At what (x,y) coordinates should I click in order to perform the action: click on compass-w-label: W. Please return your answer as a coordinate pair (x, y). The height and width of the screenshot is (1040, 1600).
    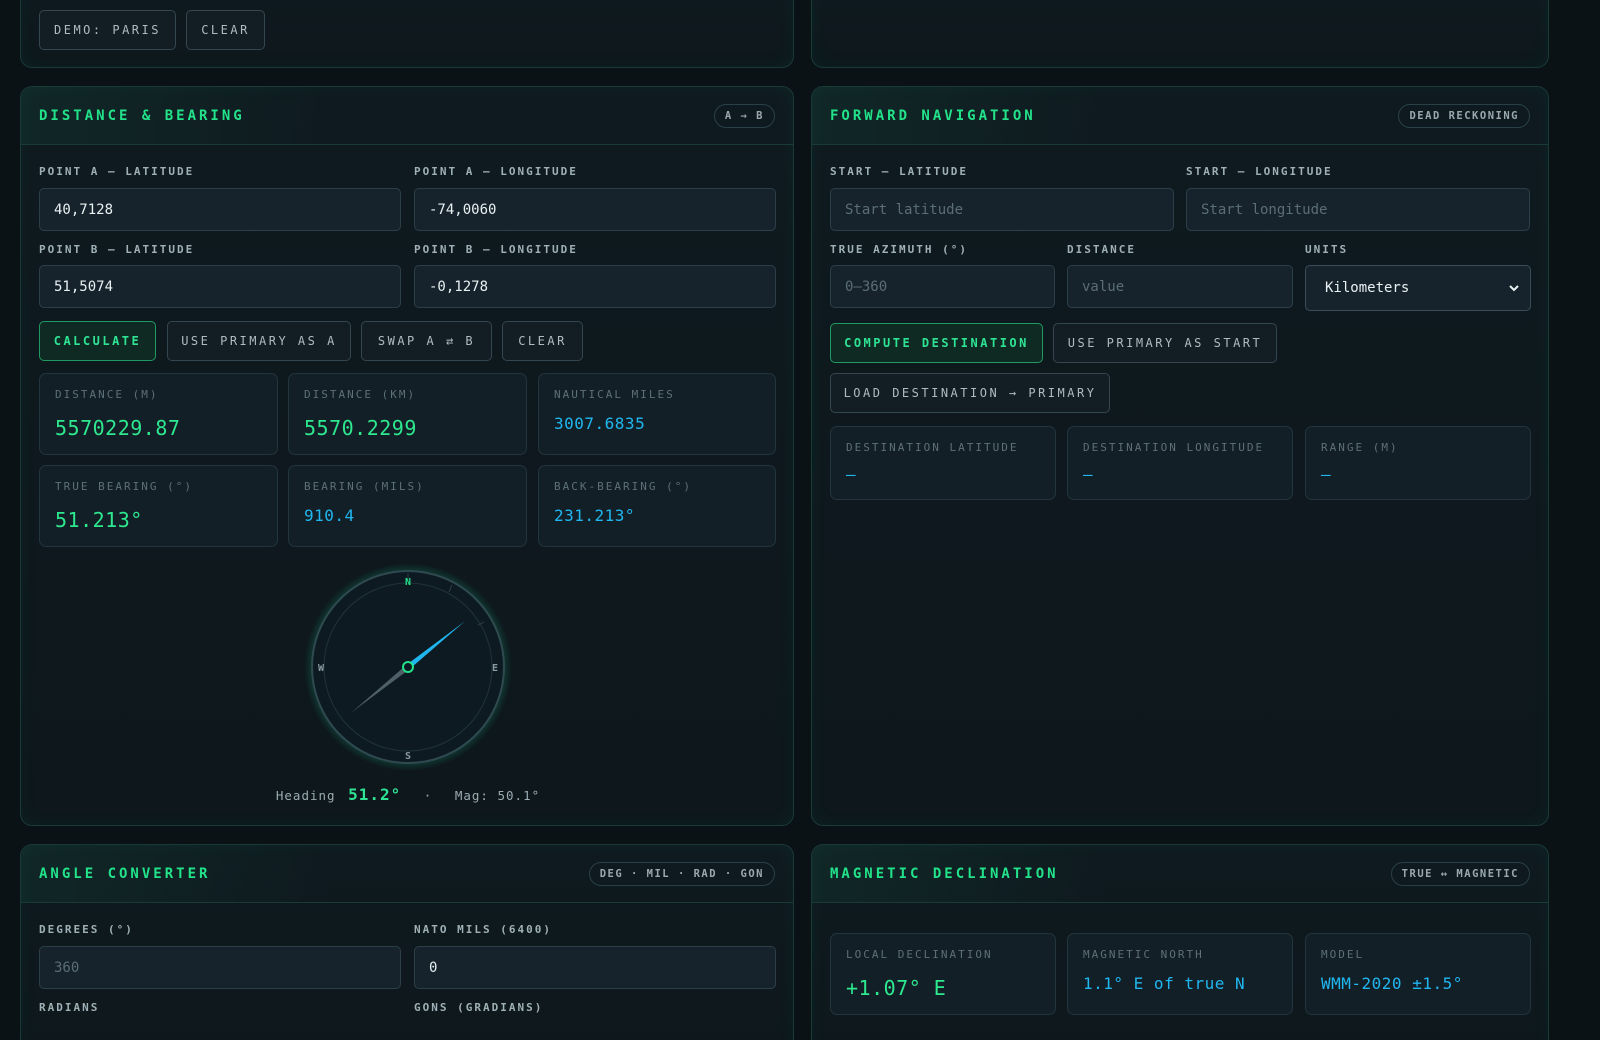
    Looking at the image, I should click on (321, 668).